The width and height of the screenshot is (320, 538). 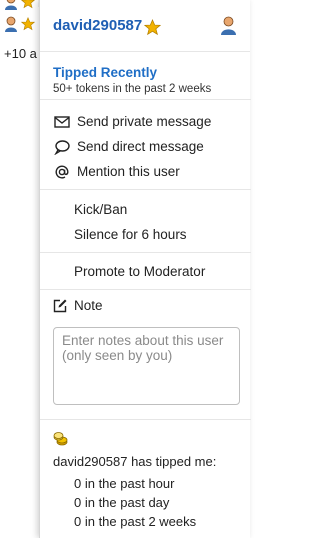 What do you see at coordinates (20, 53) in the screenshot?
I see `chat-message-text: +10 a` at bounding box center [20, 53].